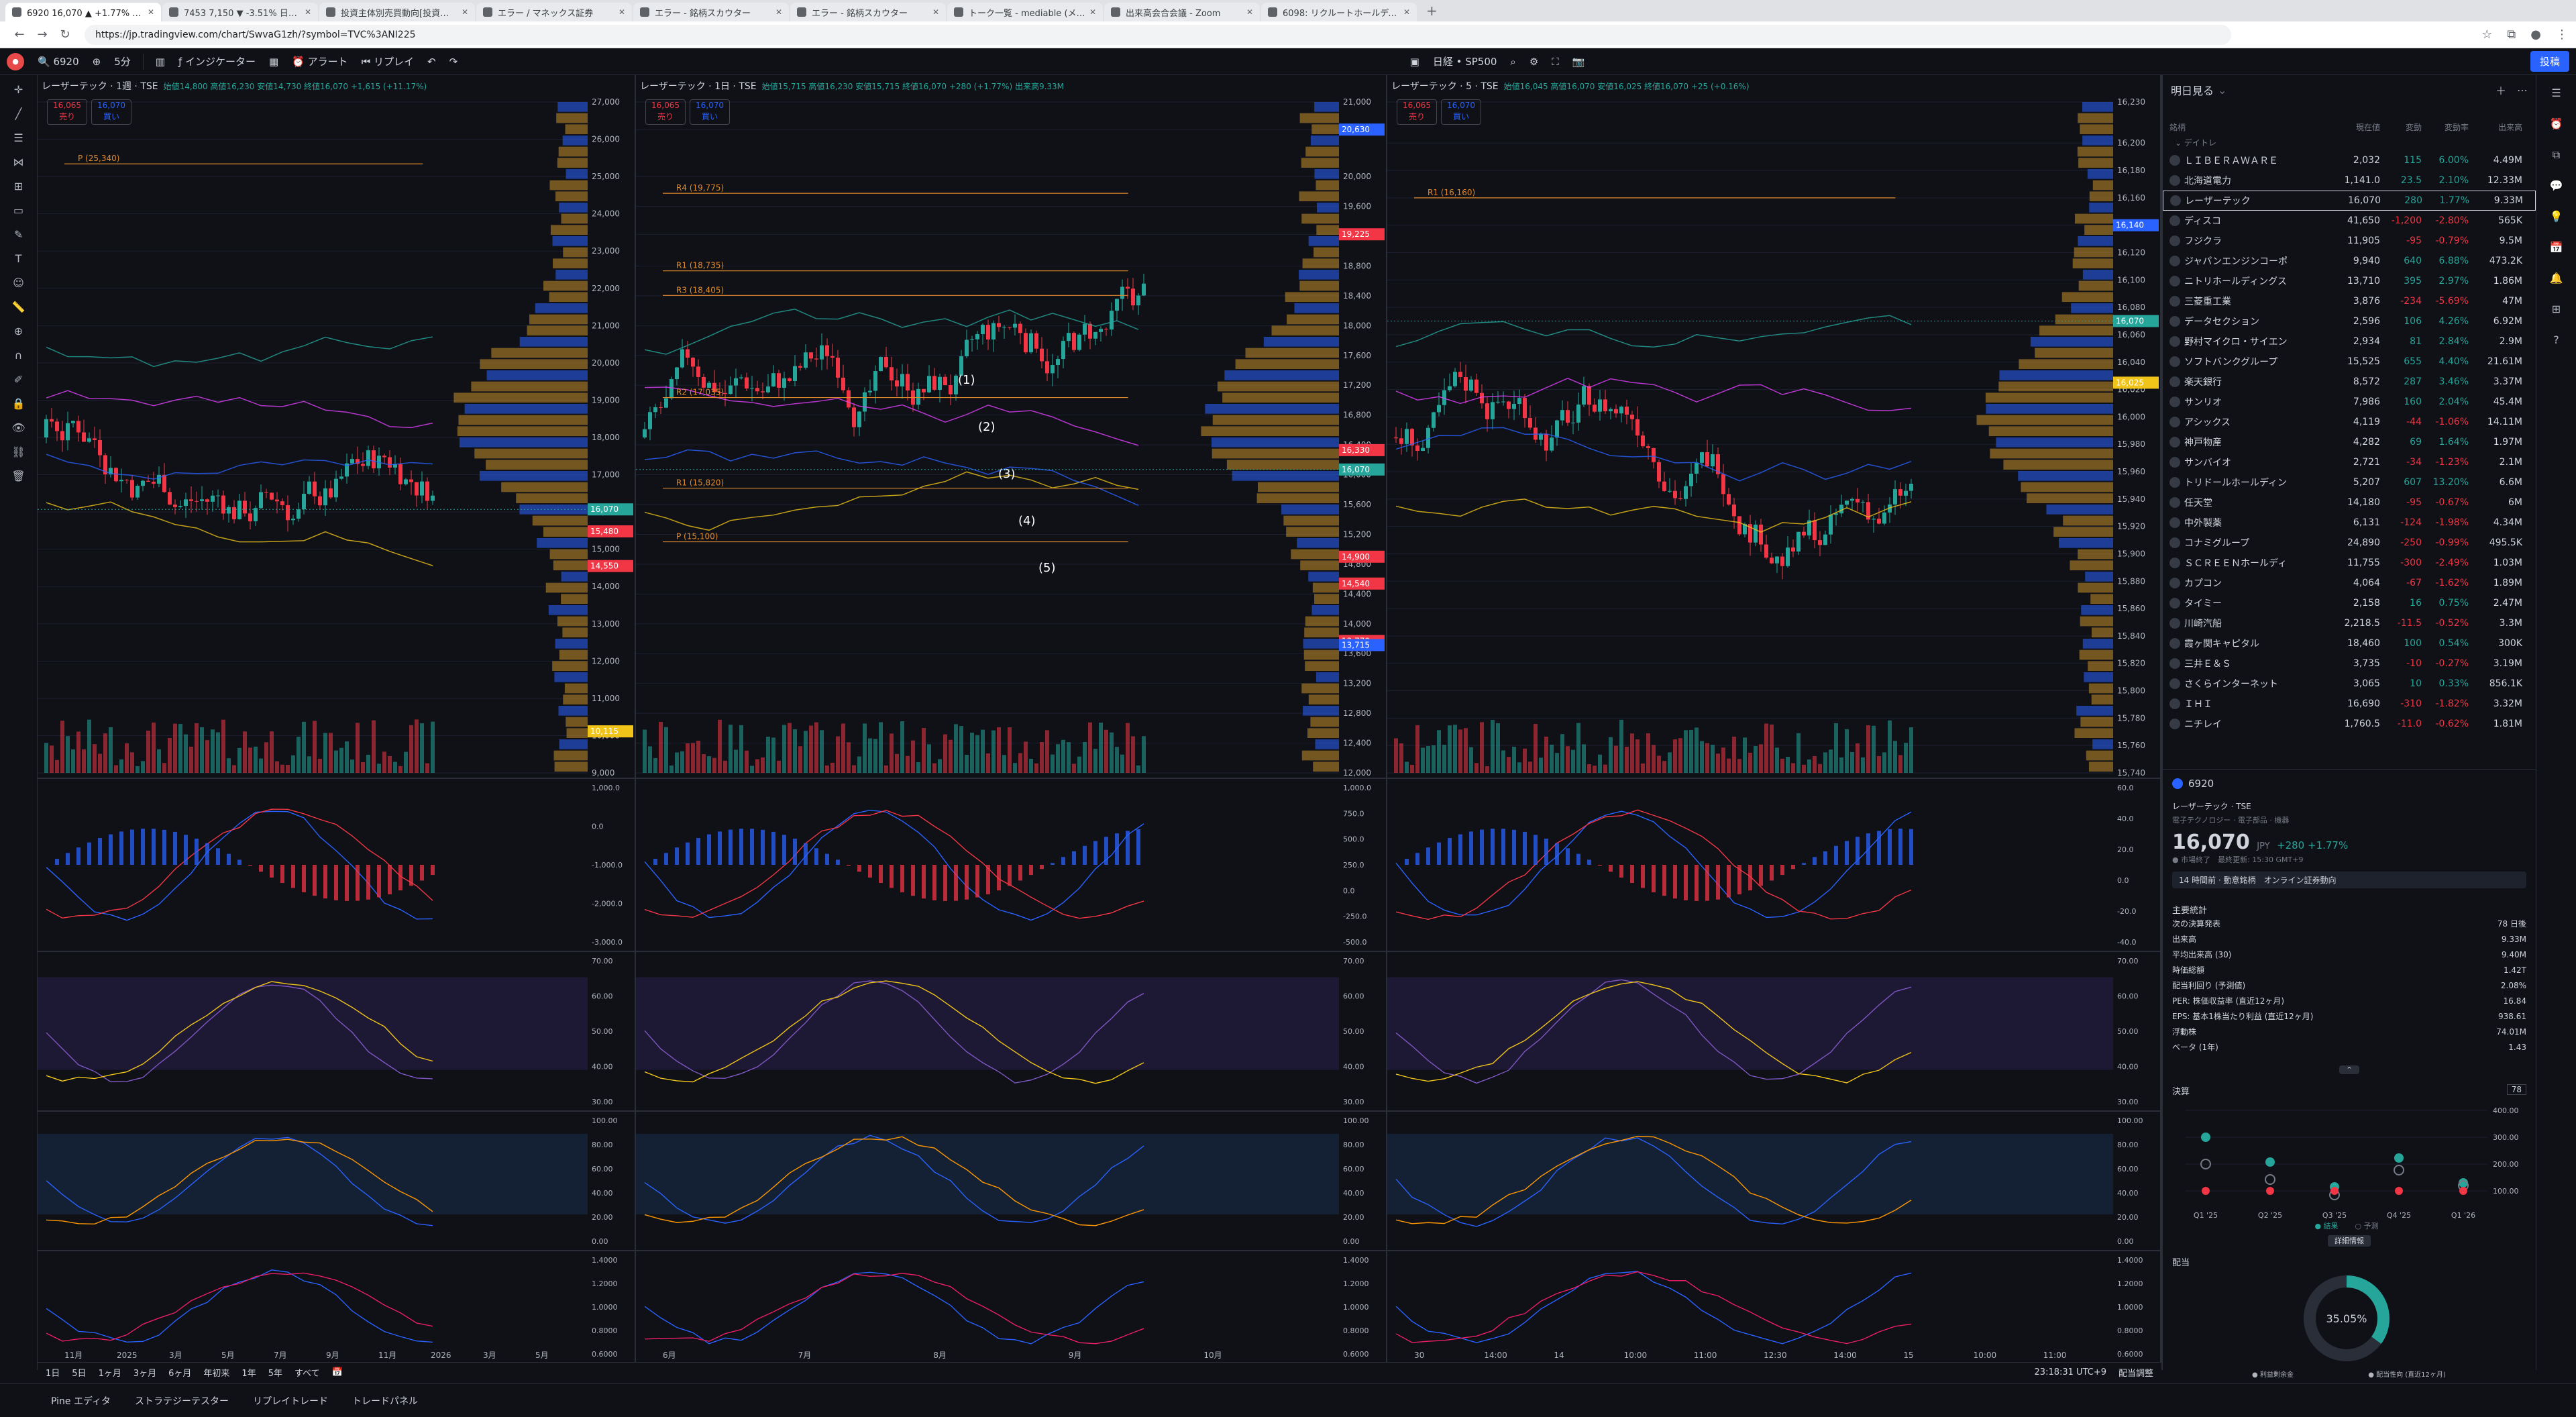  Describe the element at coordinates (182, 1401) in the screenshot. I see `bottom-tab: ストラテジーテスター` at that location.